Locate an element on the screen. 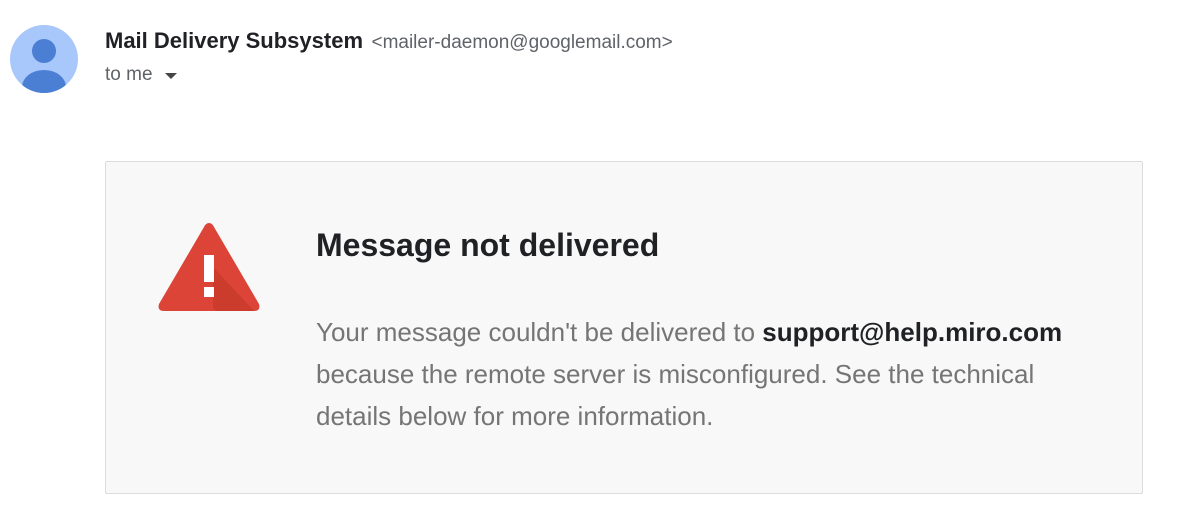 The width and height of the screenshot is (1200, 531). failed-recipient-address: support@help.miro.com is located at coordinates (912, 332).